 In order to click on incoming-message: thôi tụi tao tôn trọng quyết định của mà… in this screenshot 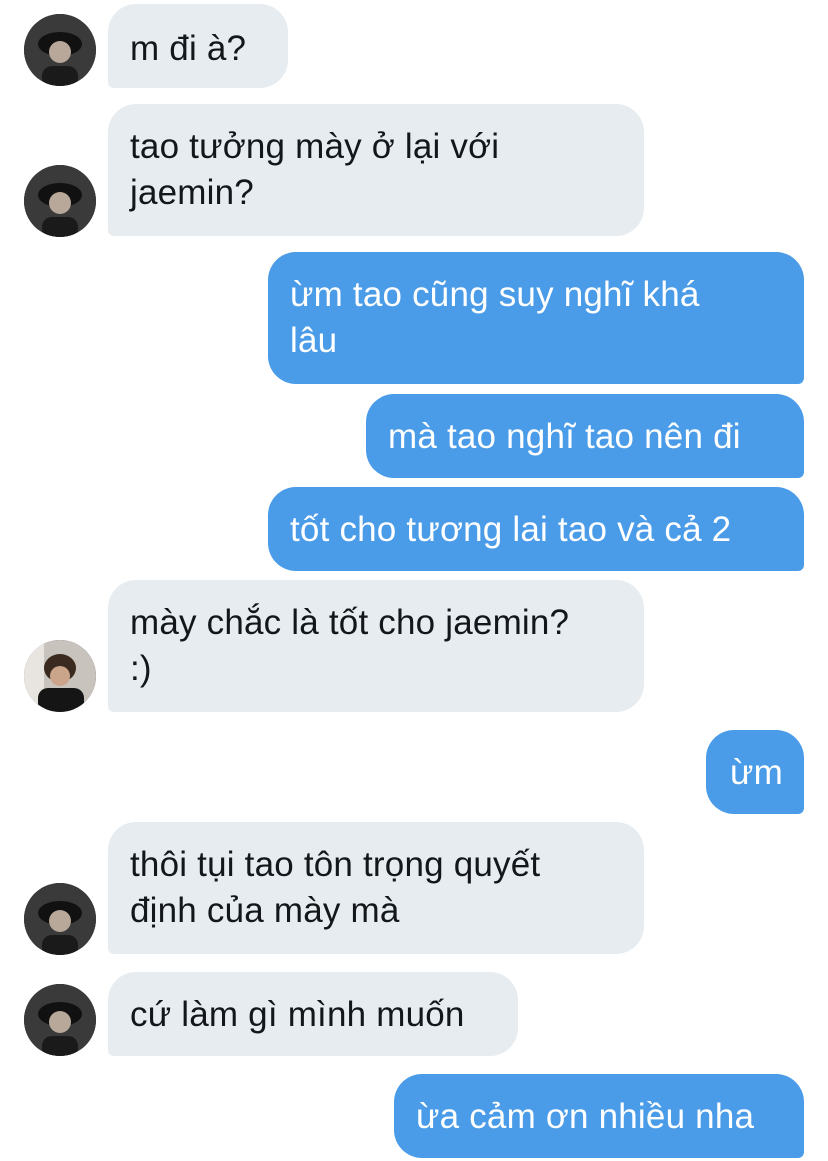, I will do `click(376, 888)`.